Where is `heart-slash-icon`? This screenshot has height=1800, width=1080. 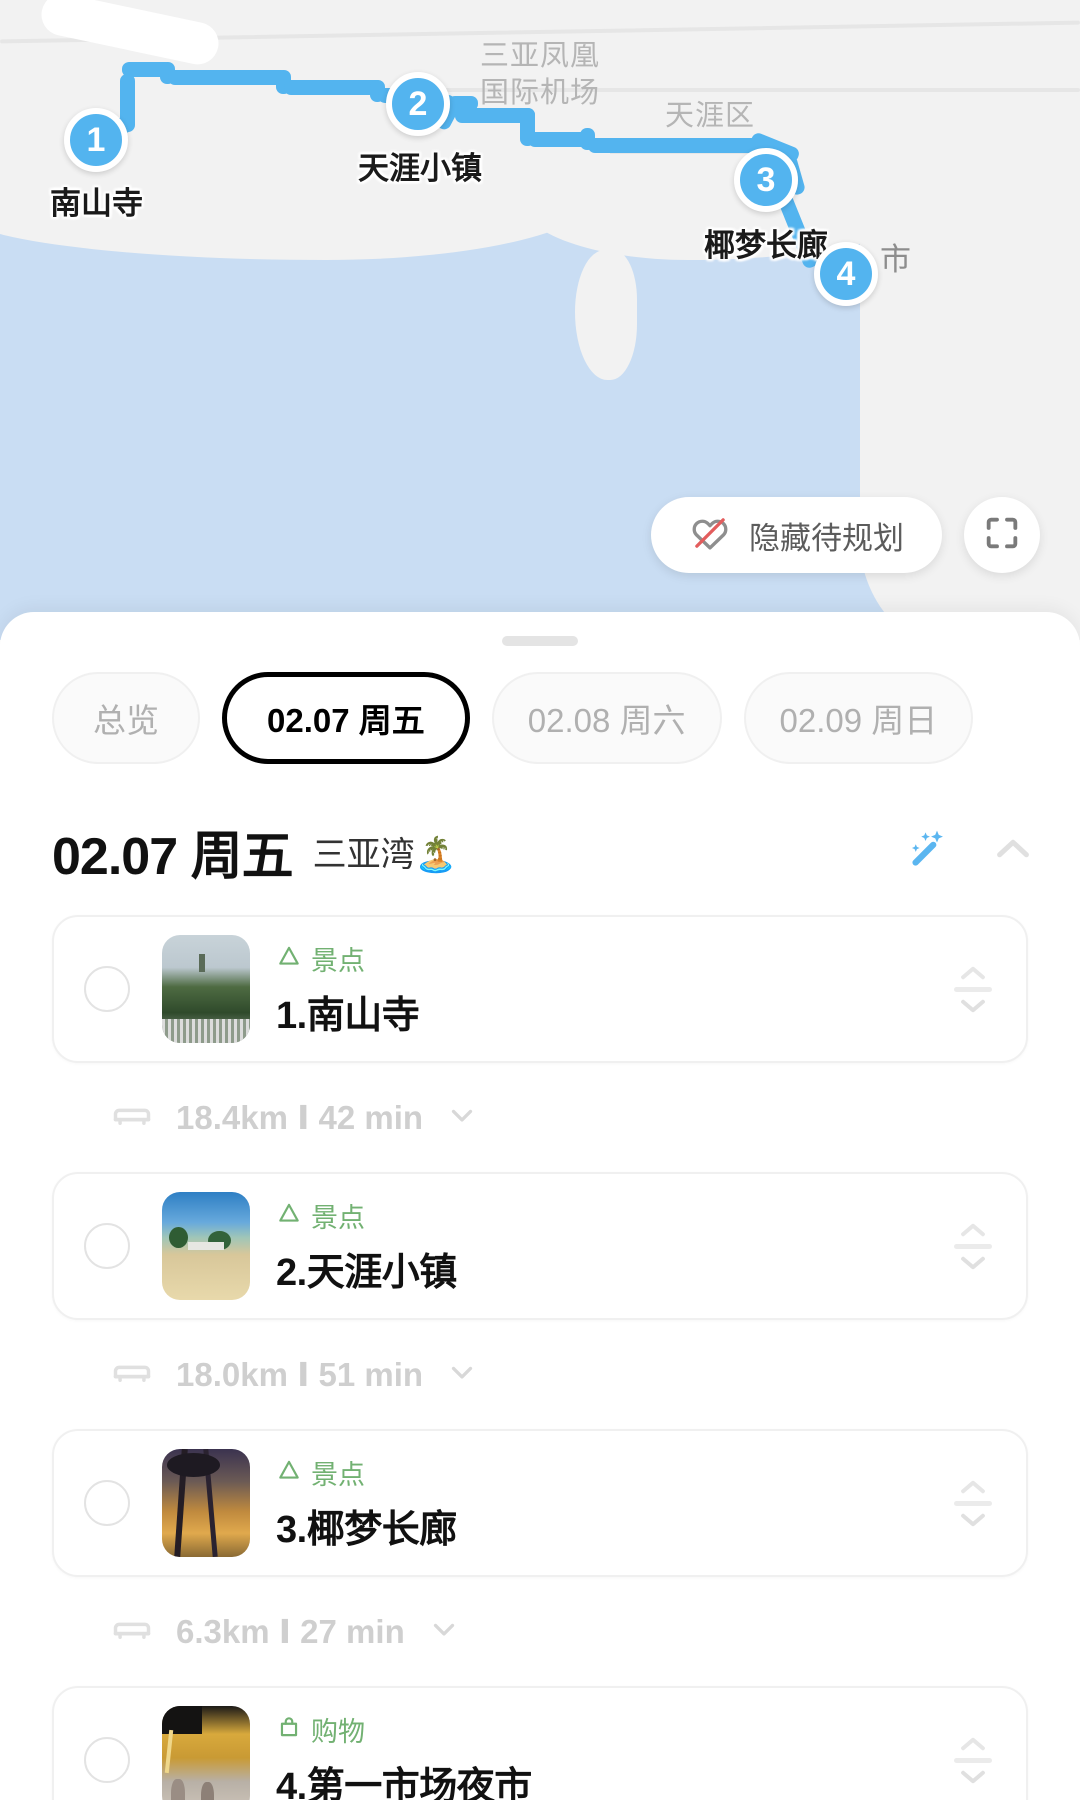 heart-slash-icon is located at coordinates (710, 535).